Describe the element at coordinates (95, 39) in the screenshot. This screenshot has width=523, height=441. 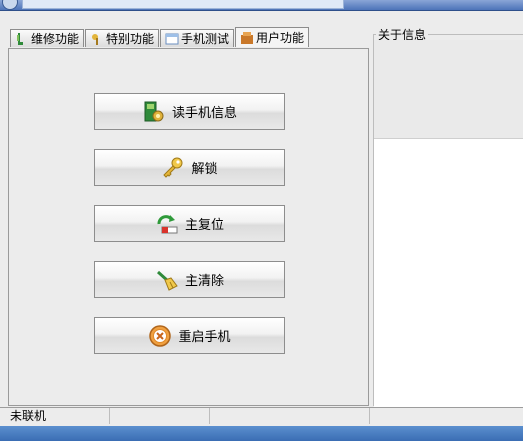
I see `special-icon` at that location.